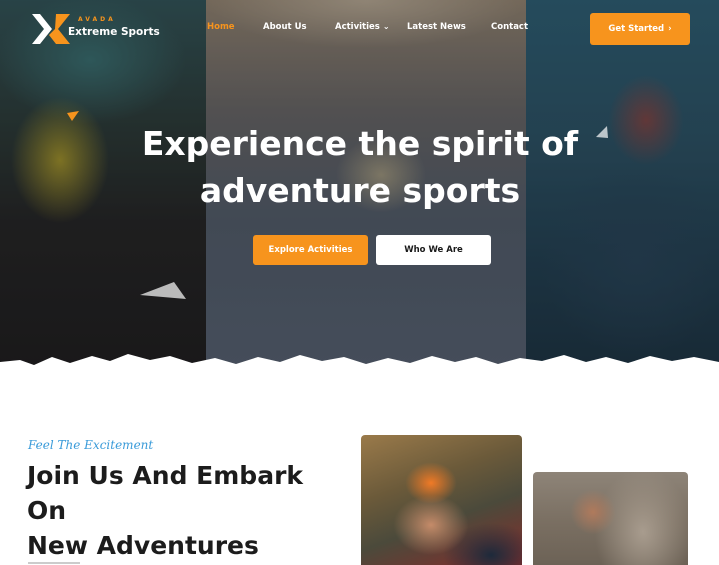  What do you see at coordinates (51, 29) in the screenshot?
I see `logo-mark-icon` at bounding box center [51, 29].